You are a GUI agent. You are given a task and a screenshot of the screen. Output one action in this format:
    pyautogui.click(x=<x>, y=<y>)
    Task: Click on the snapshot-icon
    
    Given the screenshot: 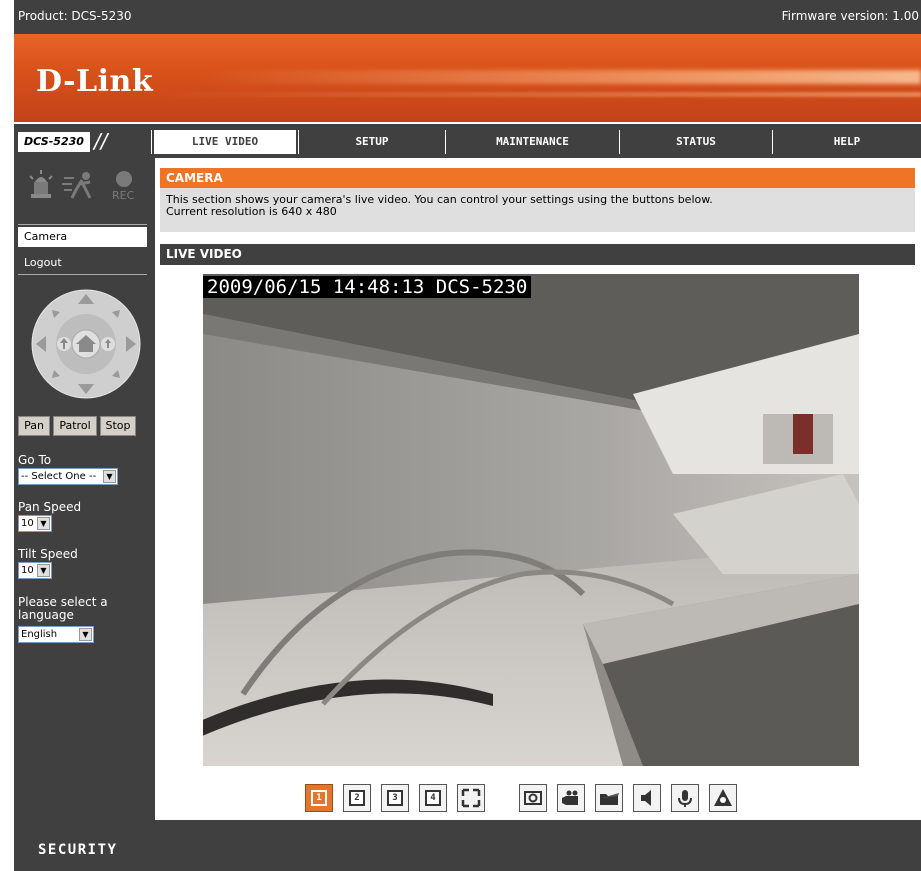 What is the action you would take?
    pyautogui.click(x=533, y=798)
    